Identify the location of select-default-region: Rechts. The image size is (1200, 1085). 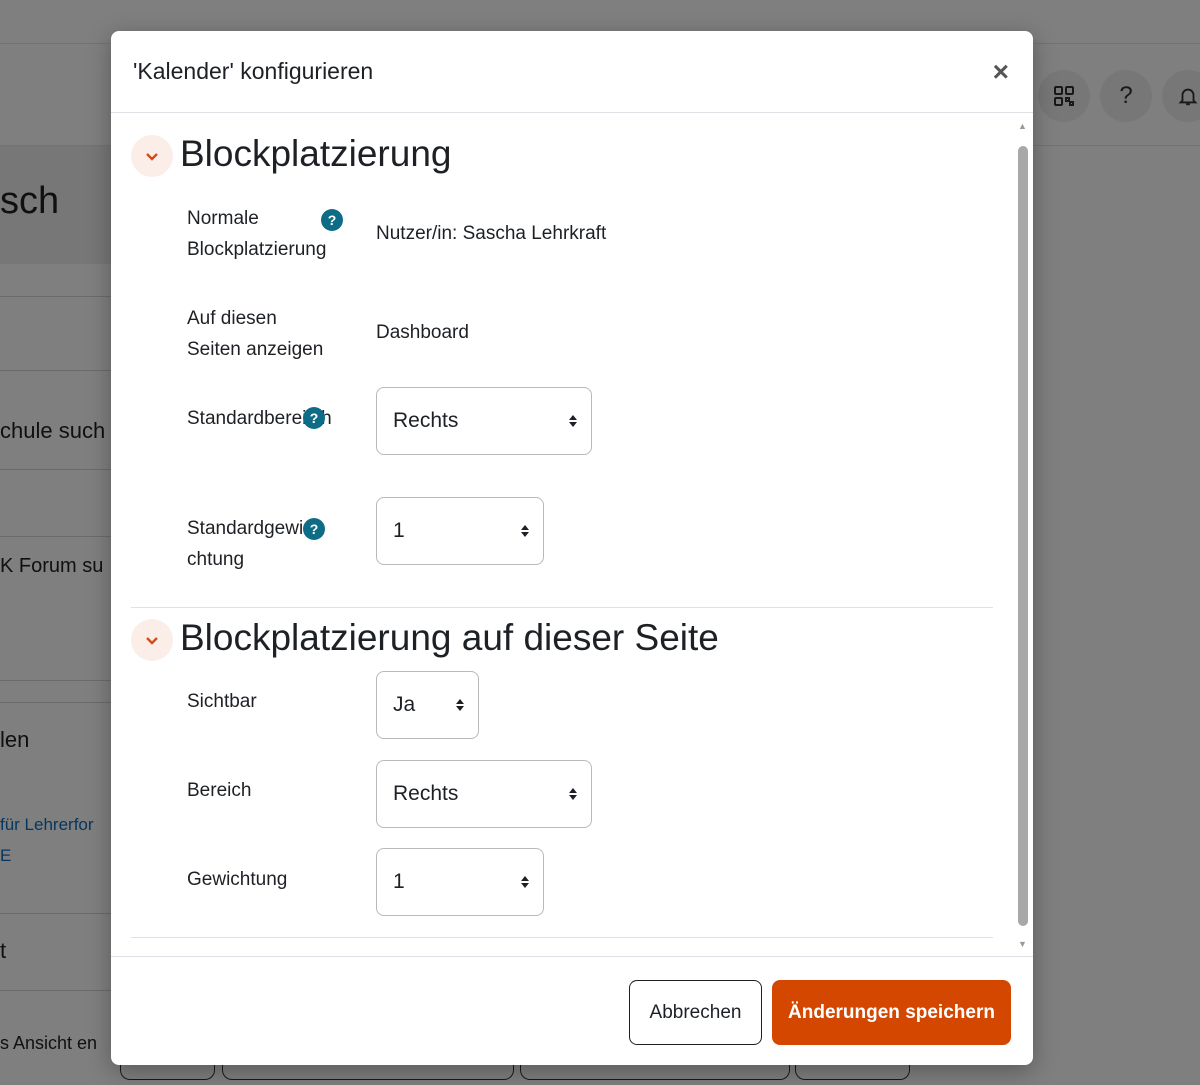
(484, 421).